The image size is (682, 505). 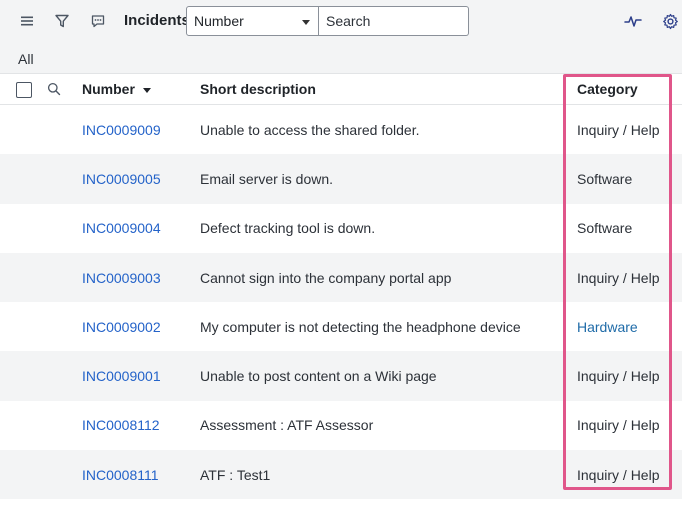 What do you see at coordinates (258, 89) in the screenshot?
I see `column-header-short-description: Short description` at bounding box center [258, 89].